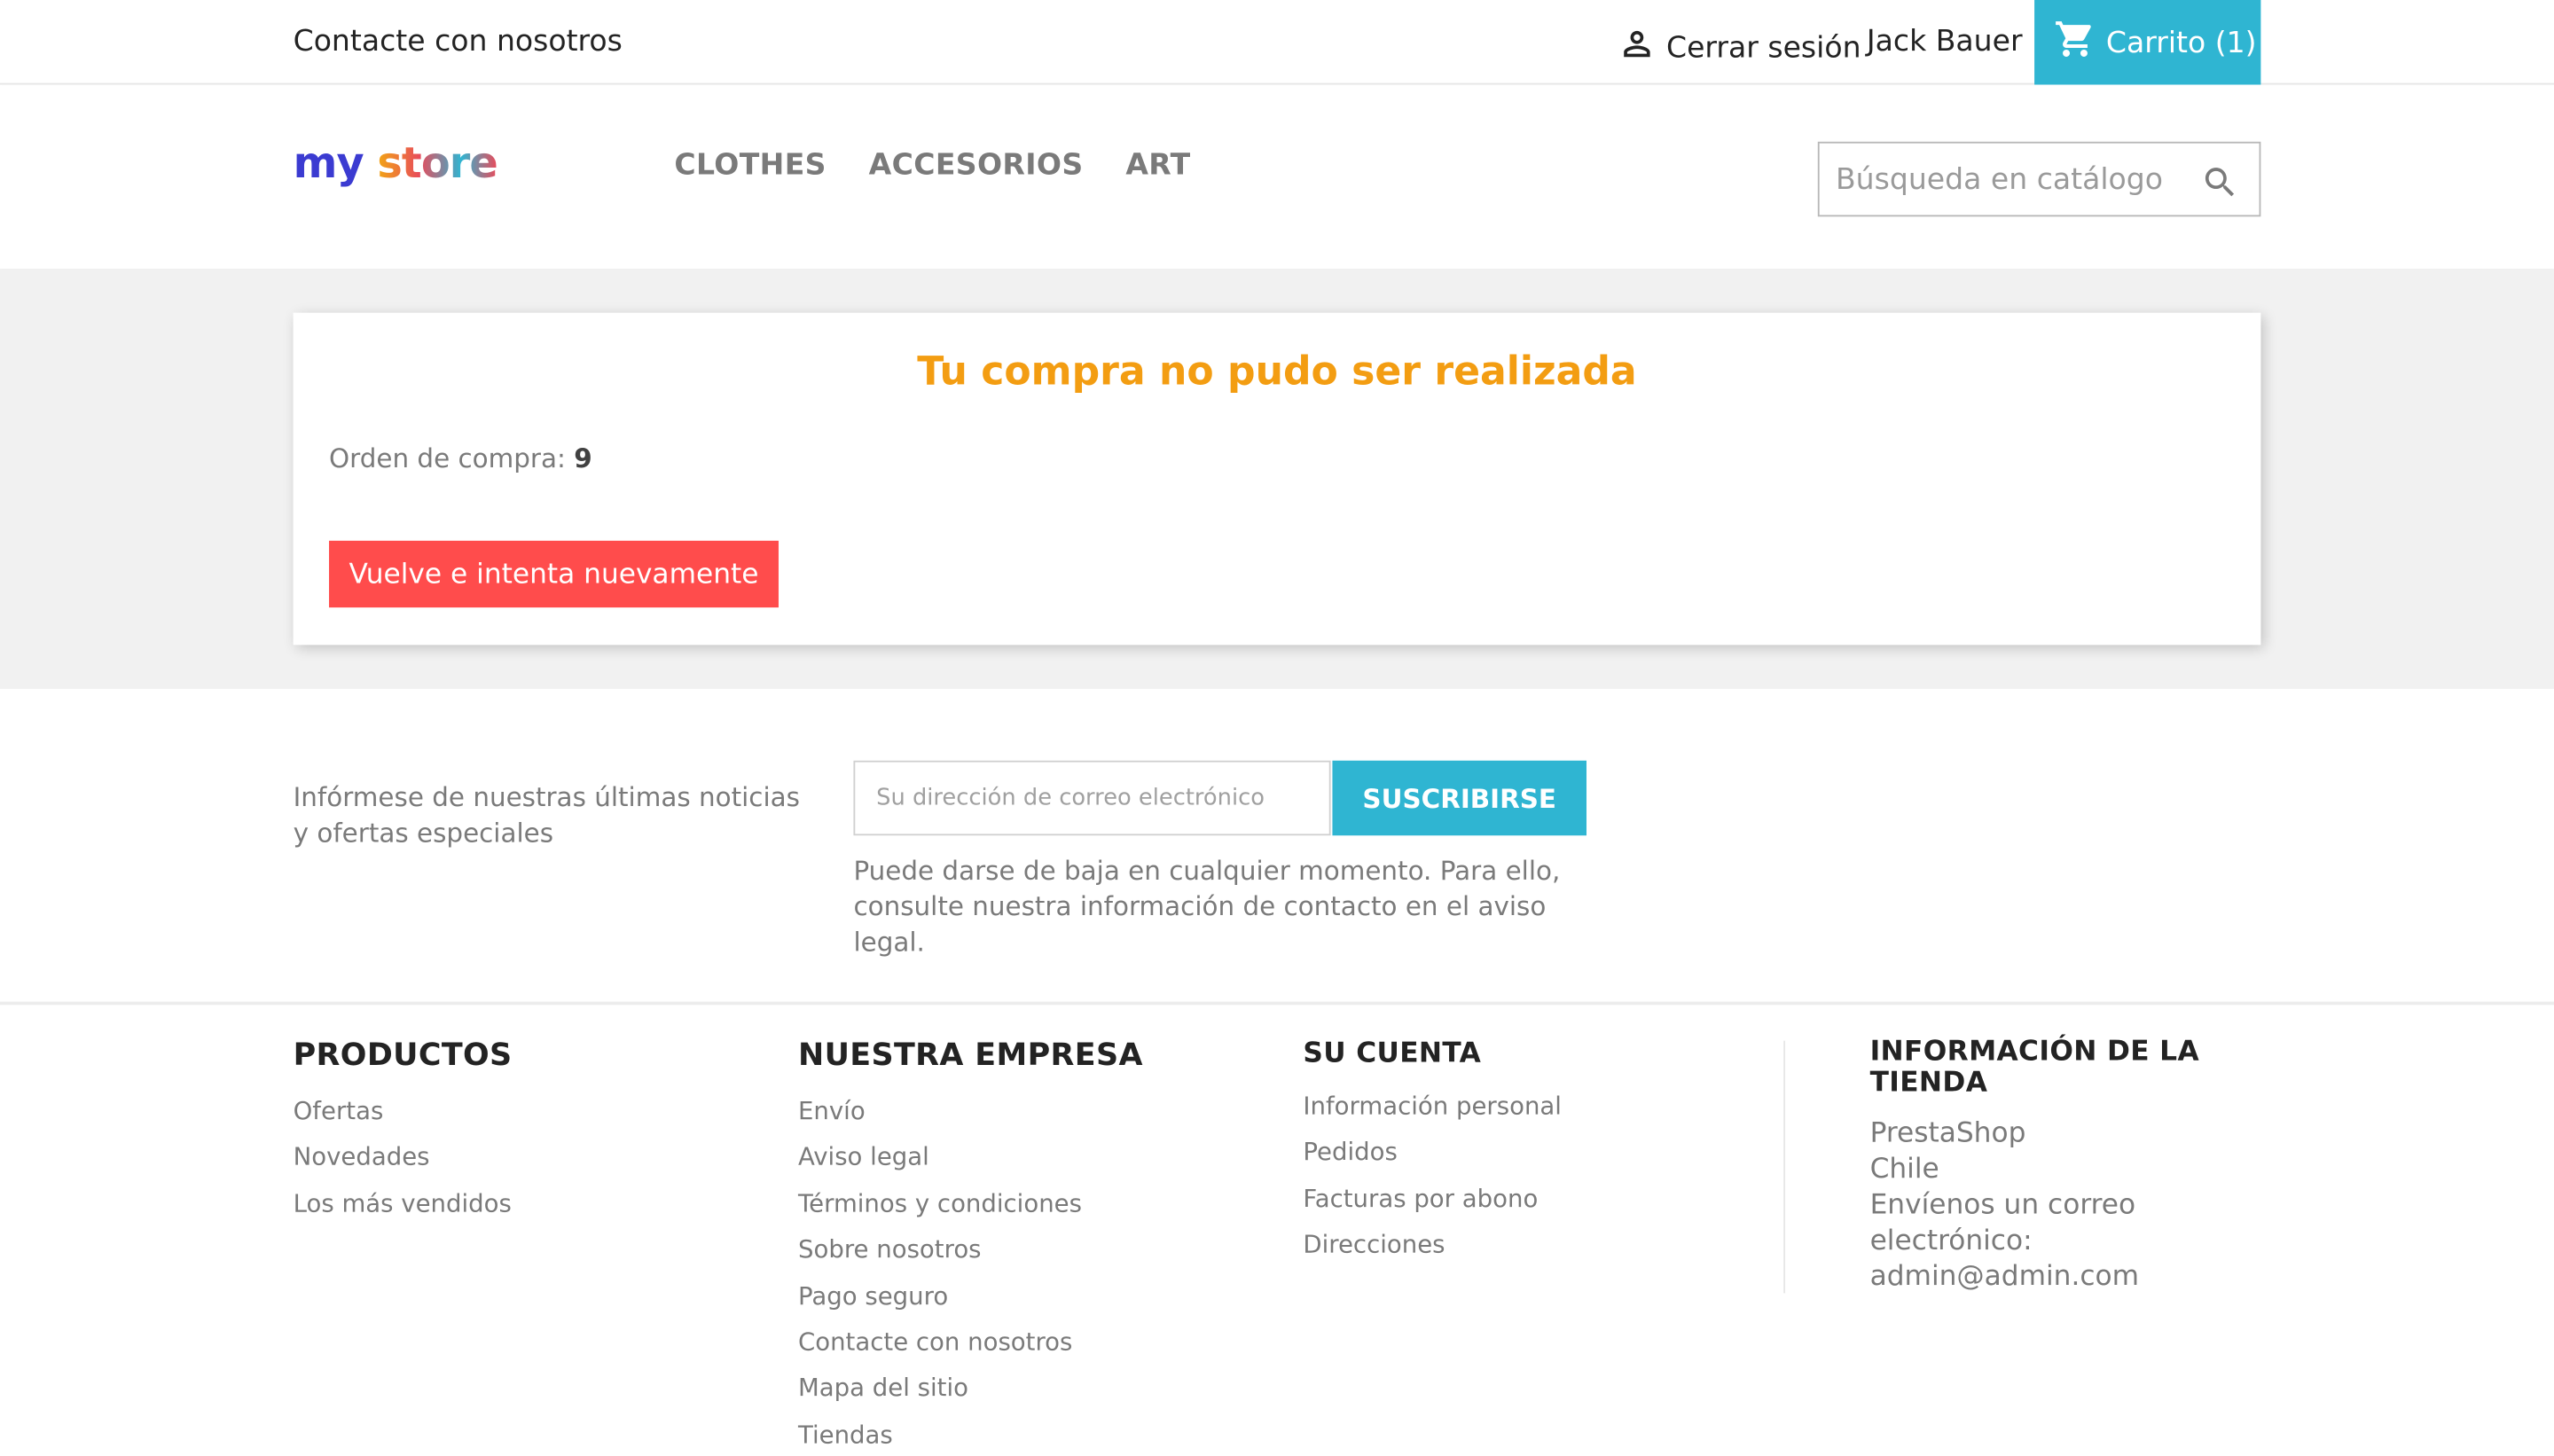 This screenshot has width=2554, height=1456. What do you see at coordinates (970, 1203) in the screenshot?
I see `footer-link-terminos: Términos y condiciones` at bounding box center [970, 1203].